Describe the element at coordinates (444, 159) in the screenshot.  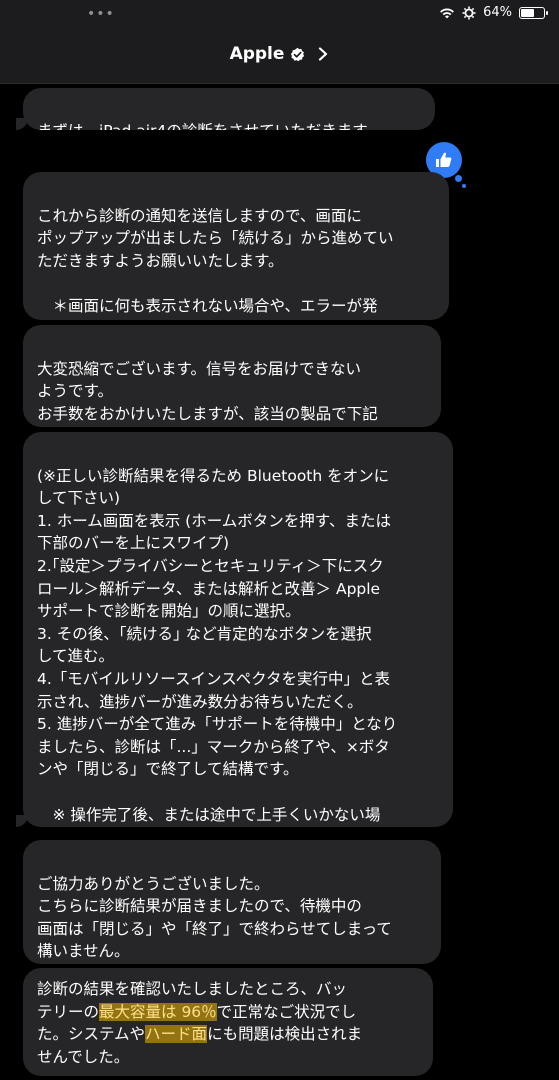
I see `thumbs-up-icon` at that location.